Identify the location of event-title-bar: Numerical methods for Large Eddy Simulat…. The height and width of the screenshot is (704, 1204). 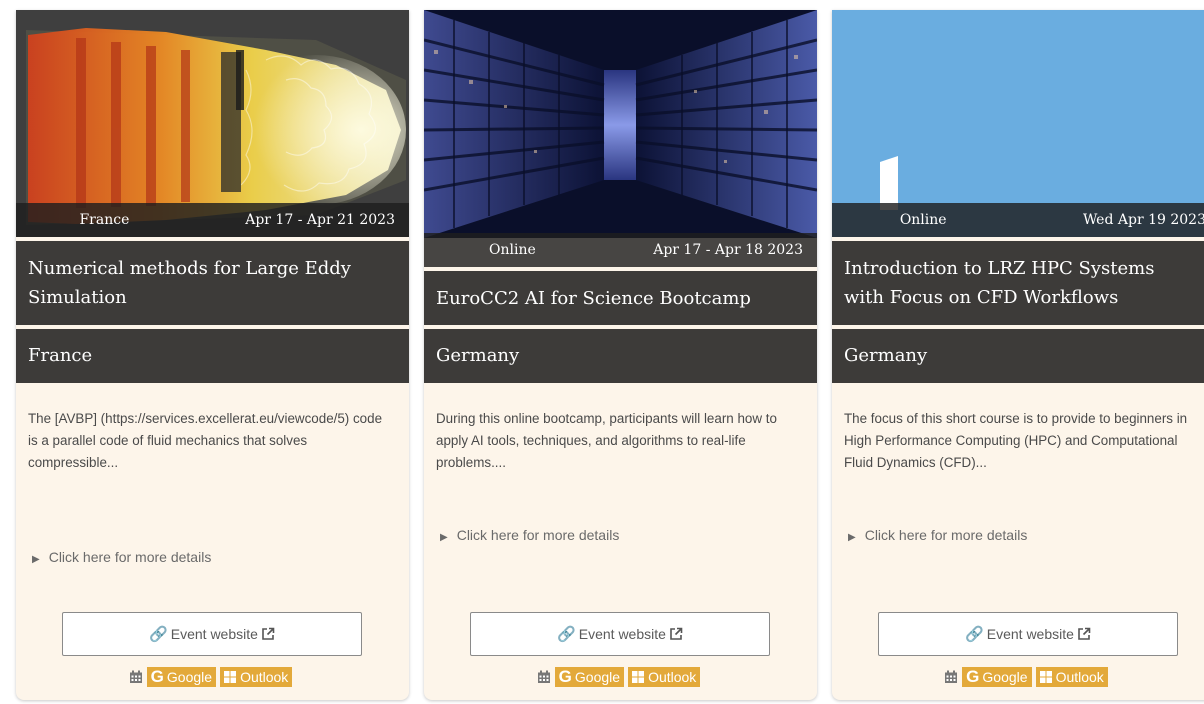
(212, 283).